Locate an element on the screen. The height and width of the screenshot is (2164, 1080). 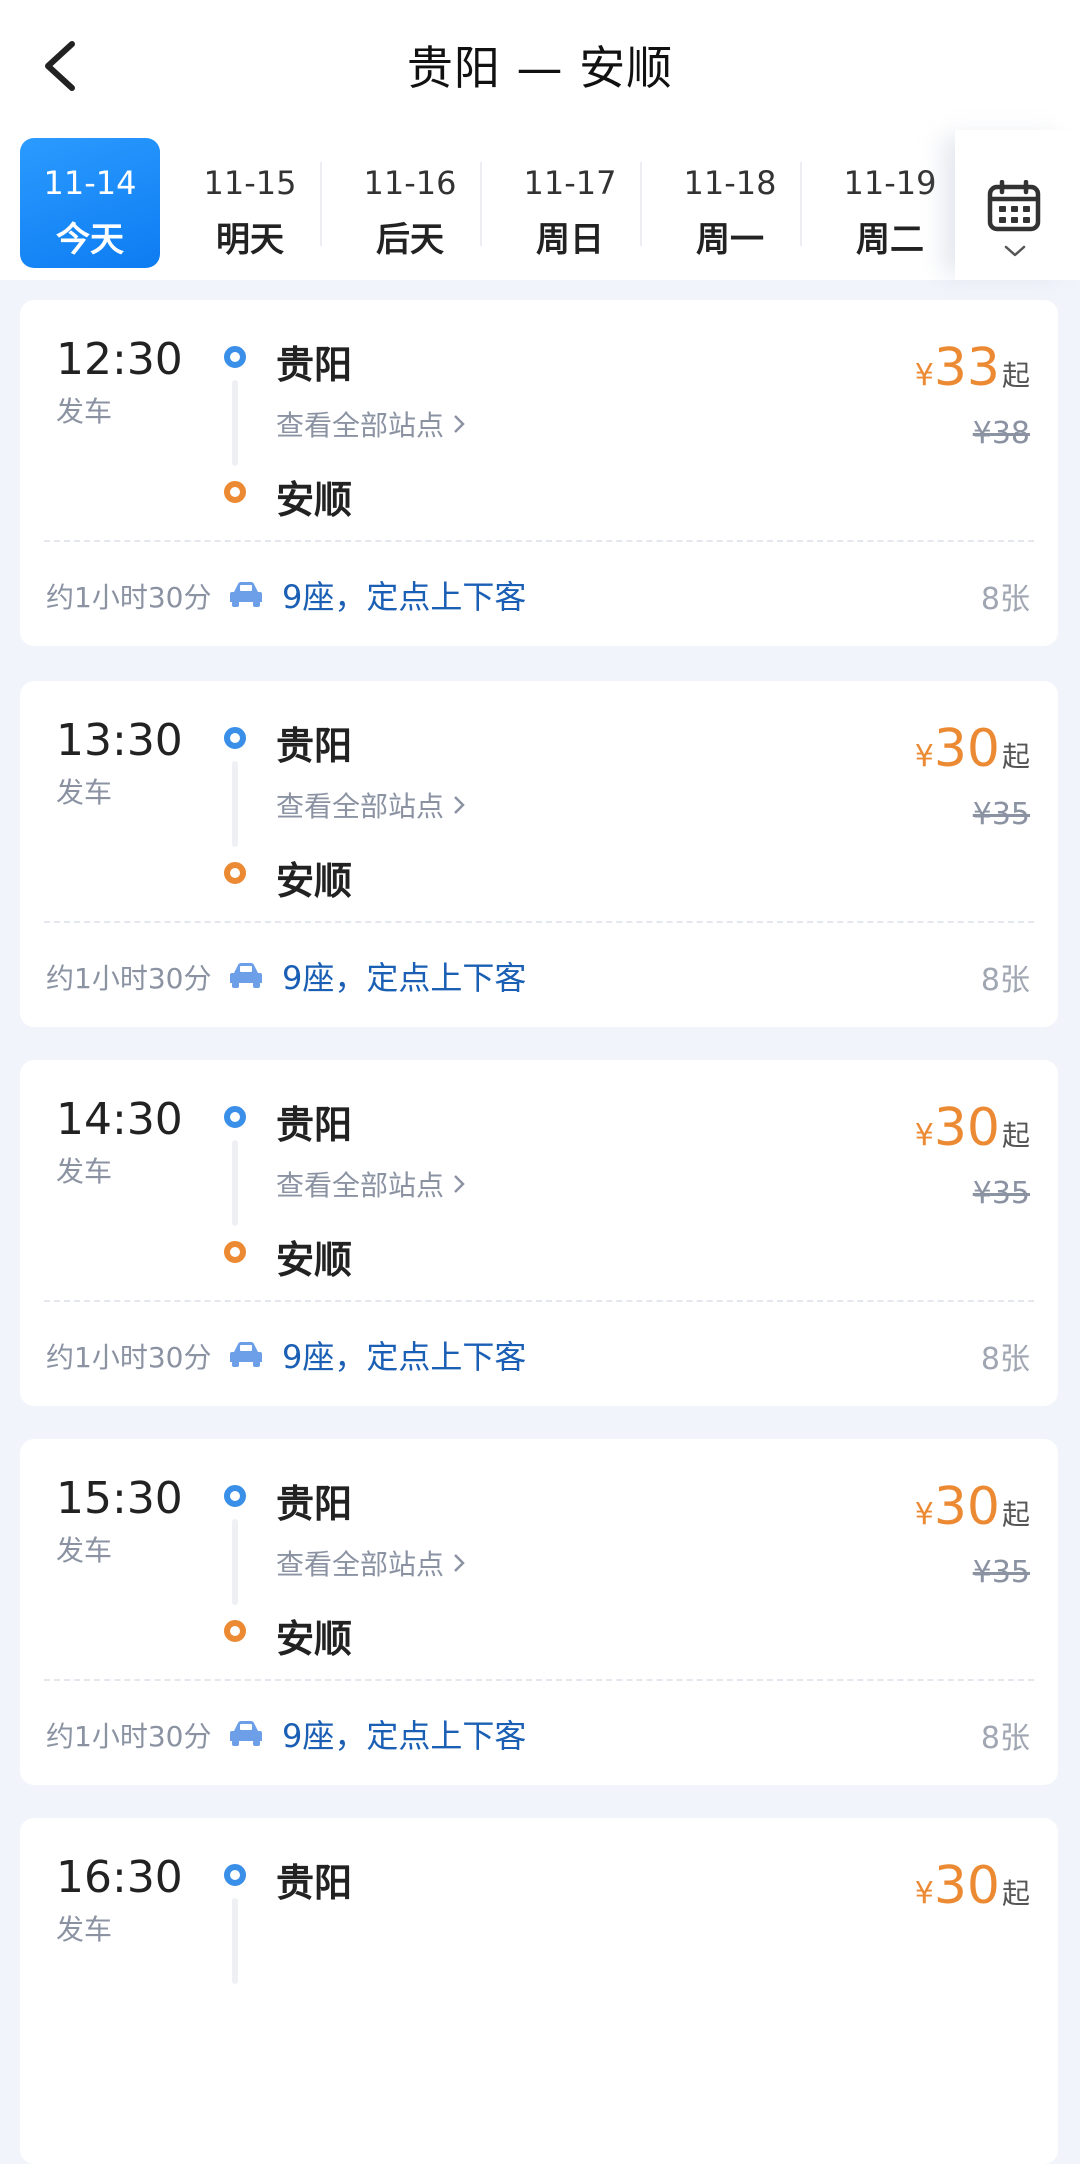
calendar-button is located at coordinates (1017, 205).